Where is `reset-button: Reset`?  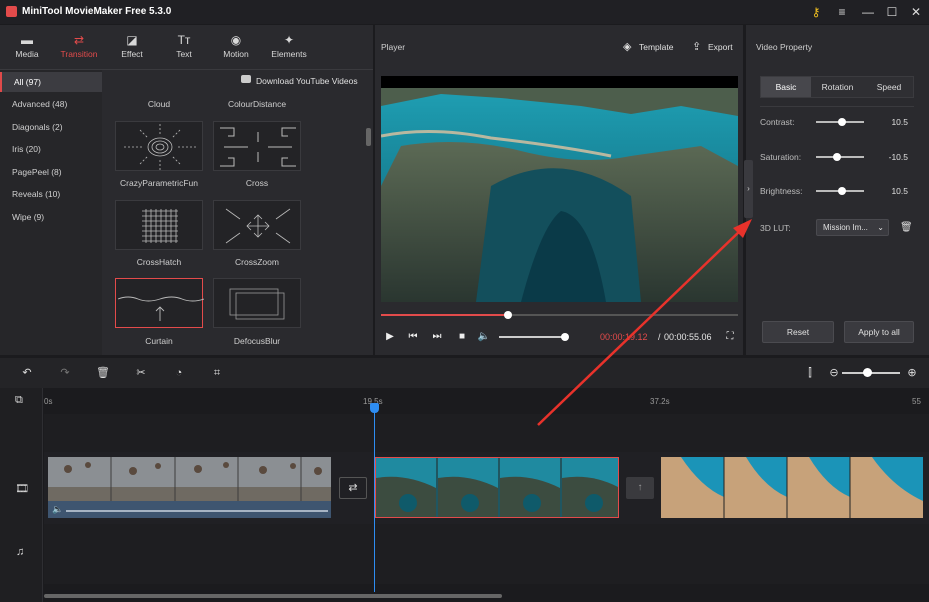
reset-button: Reset is located at coordinates (798, 332).